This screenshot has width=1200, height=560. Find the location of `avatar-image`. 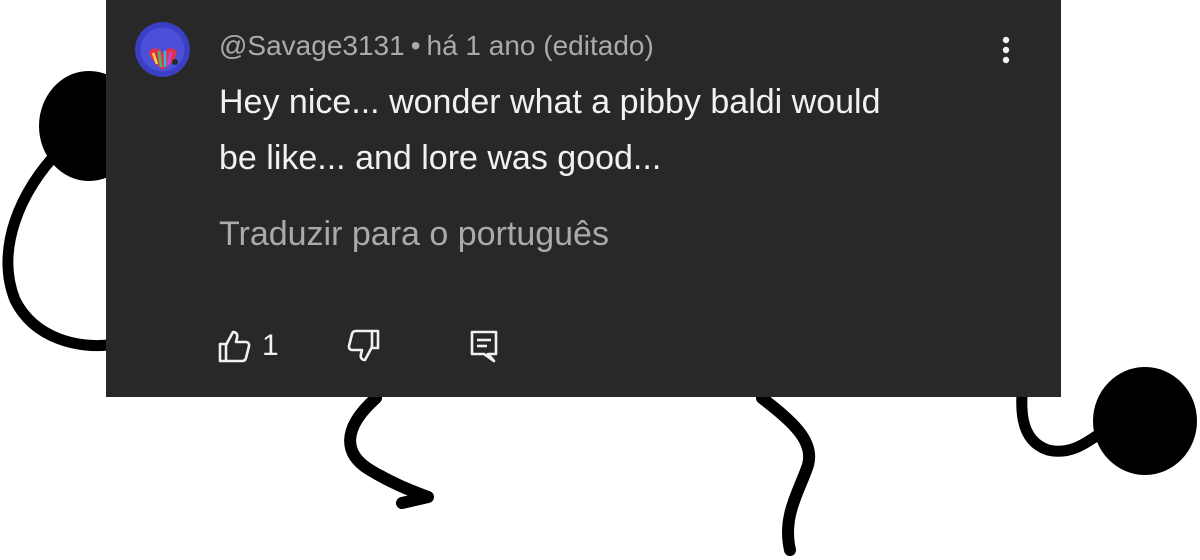

avatar-image is located at coordinates (162, 49).